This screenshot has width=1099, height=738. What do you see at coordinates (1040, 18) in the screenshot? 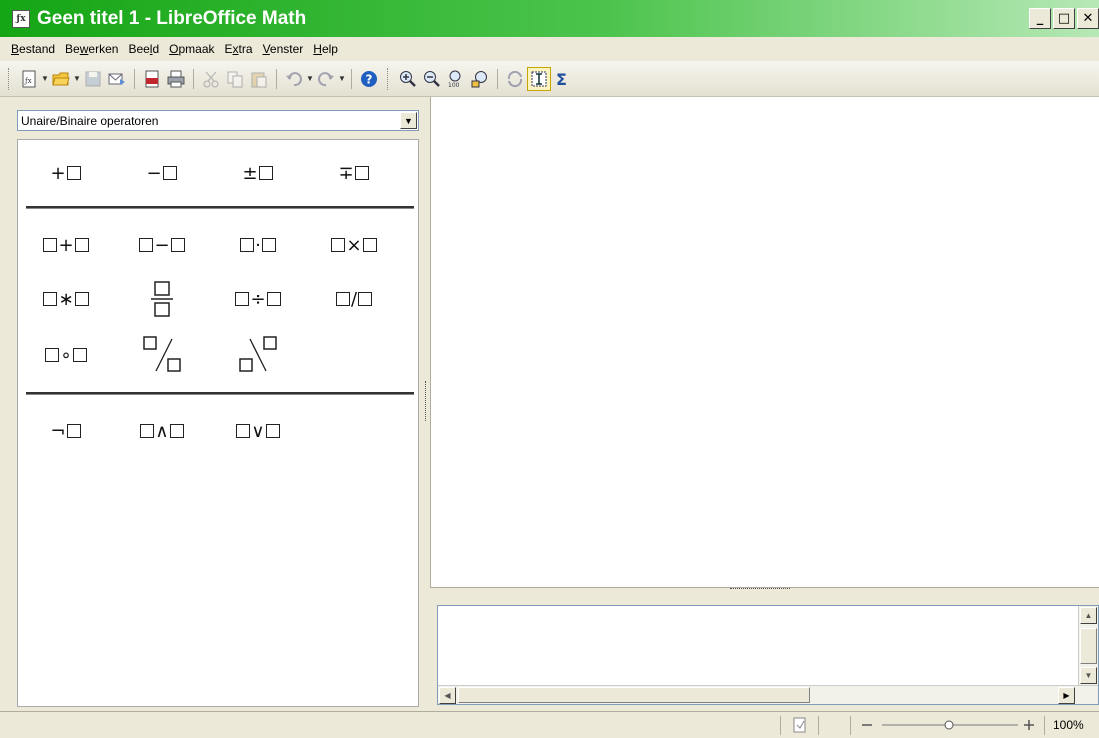
I see `minimize-button: _` at bounding box center [1040, 18].